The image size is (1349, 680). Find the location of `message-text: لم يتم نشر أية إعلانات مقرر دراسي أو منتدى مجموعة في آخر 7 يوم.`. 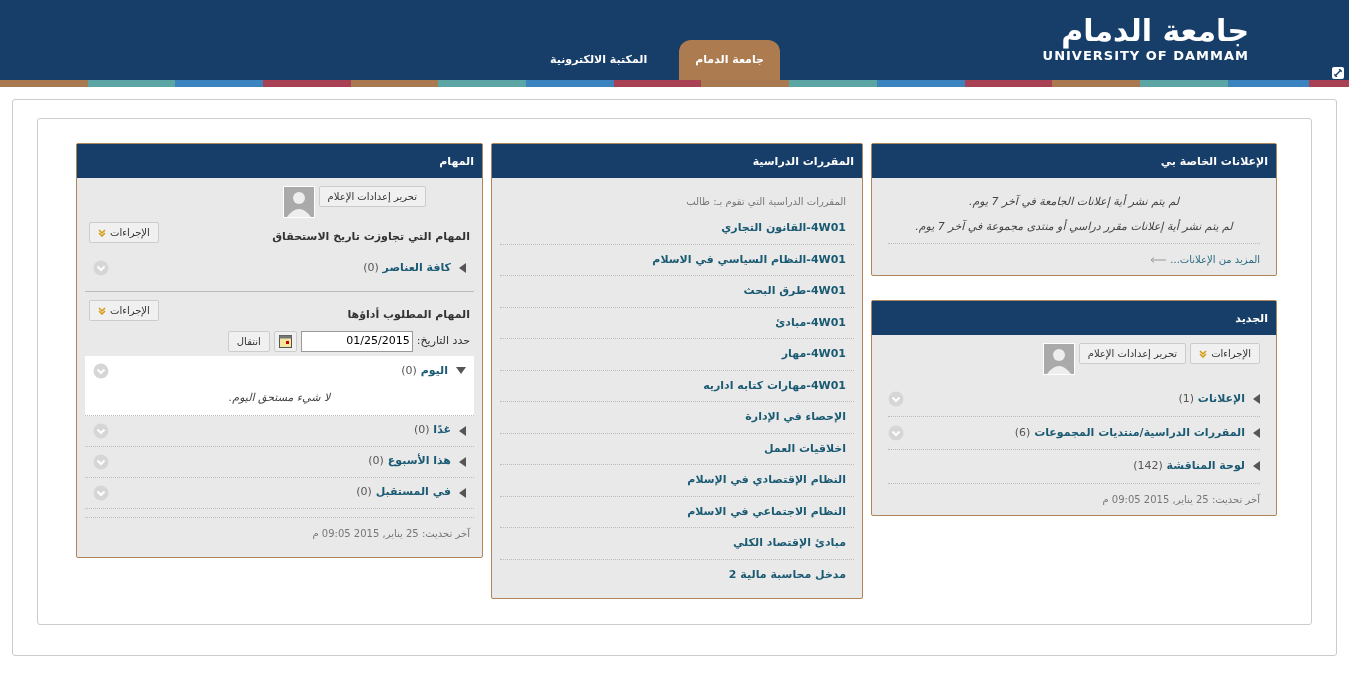

message-text: لم يتم نشر أية إعلانات مقرر دراسي أو منتدى مجموعة في آخر 7 يوم. is located at coordinates (1074, 226).